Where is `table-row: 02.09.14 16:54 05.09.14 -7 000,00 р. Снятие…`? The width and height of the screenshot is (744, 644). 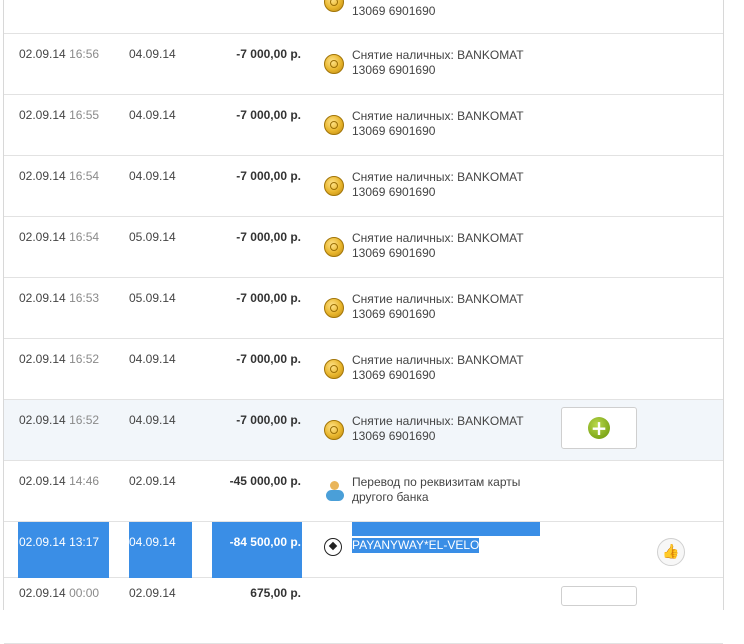 table-row: 02.09.14 16:54 05.09.14 -7 000,00 р. Снятие… is located at coordinates (363, 247).